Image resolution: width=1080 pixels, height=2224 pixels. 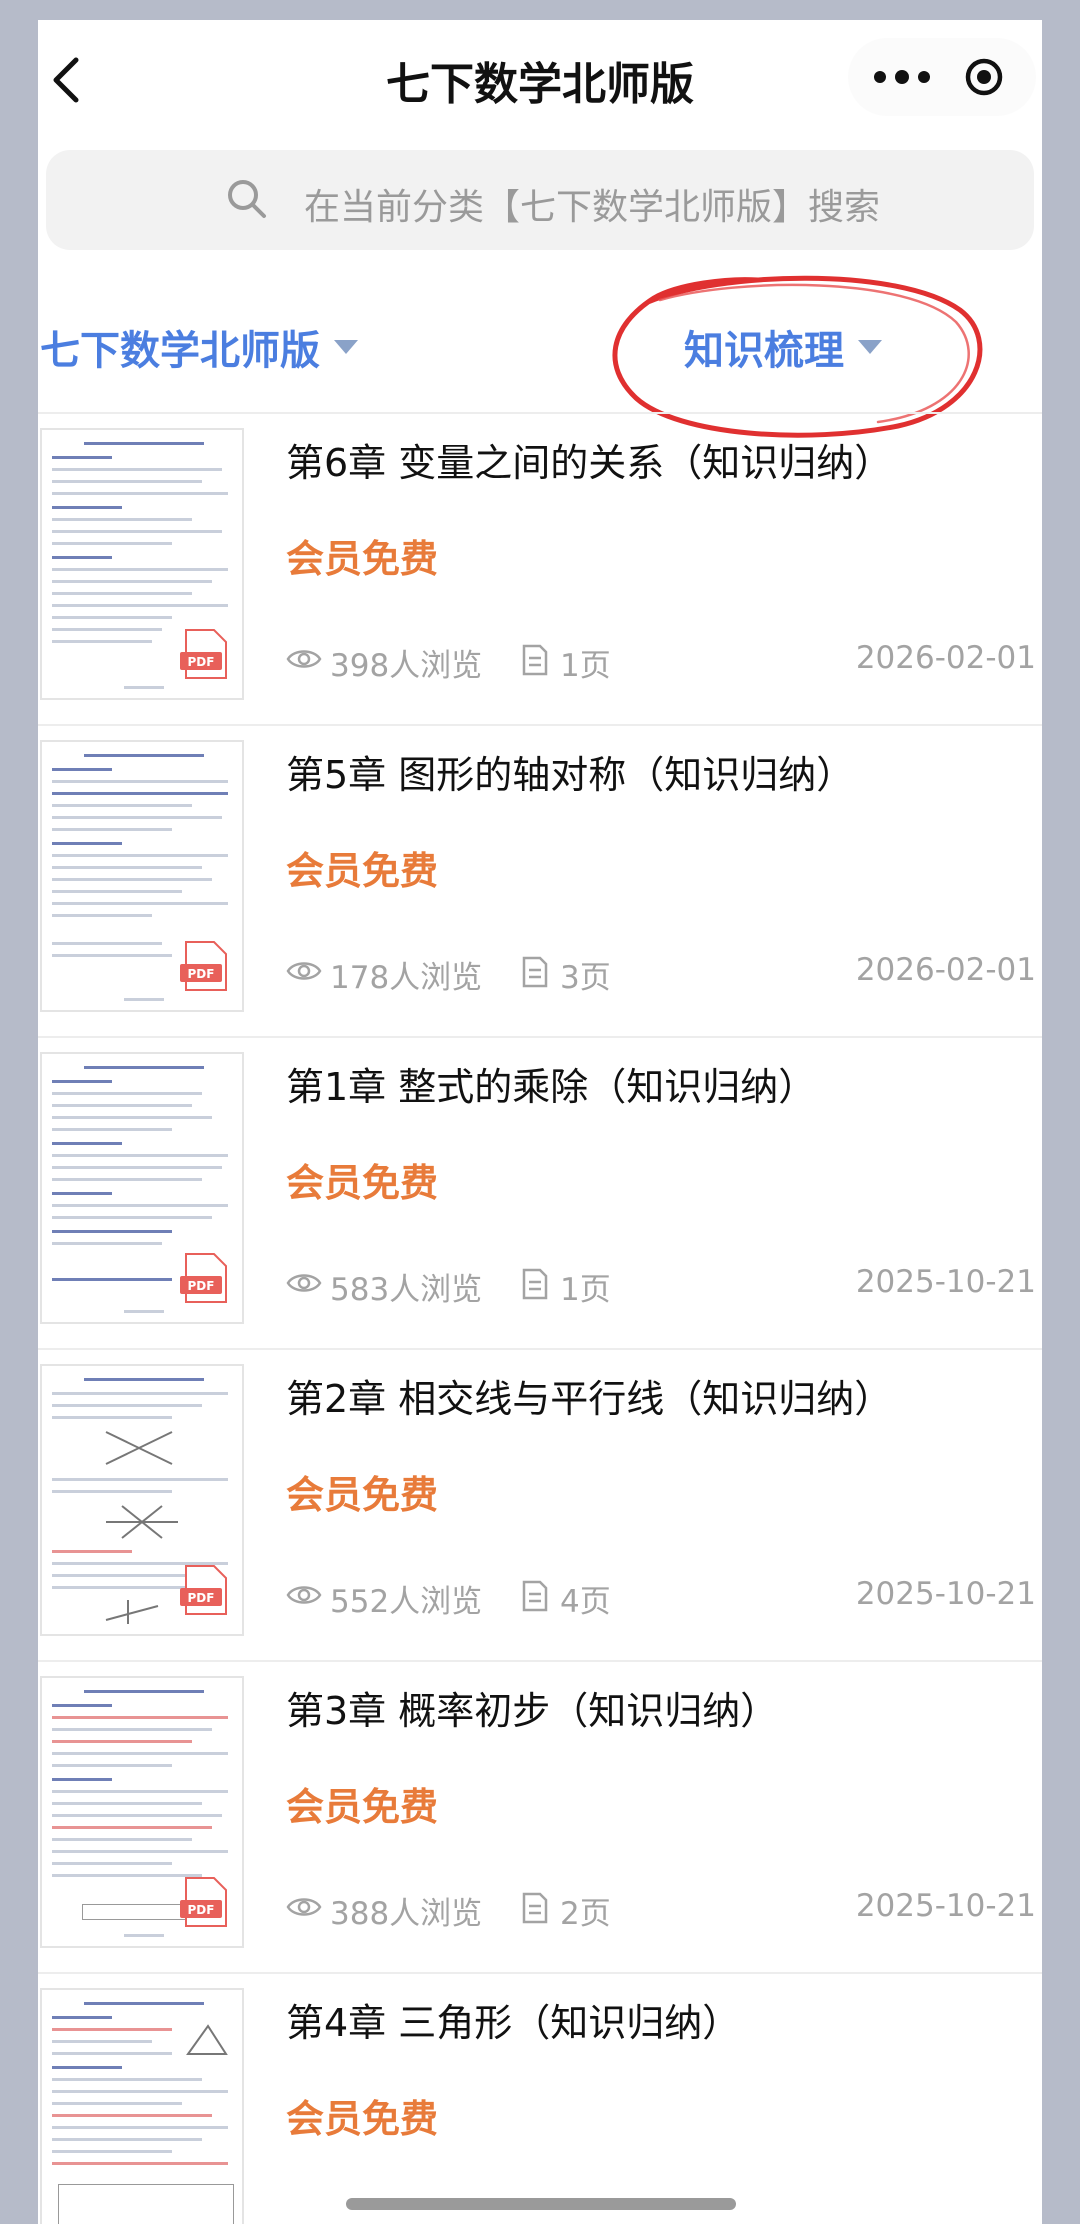 What do you see at coordinates (589, 463) in the screenshot?
I see `item-title: 第6章 变量之间的关系（知识归纳）` at bounding box center [589, 463].